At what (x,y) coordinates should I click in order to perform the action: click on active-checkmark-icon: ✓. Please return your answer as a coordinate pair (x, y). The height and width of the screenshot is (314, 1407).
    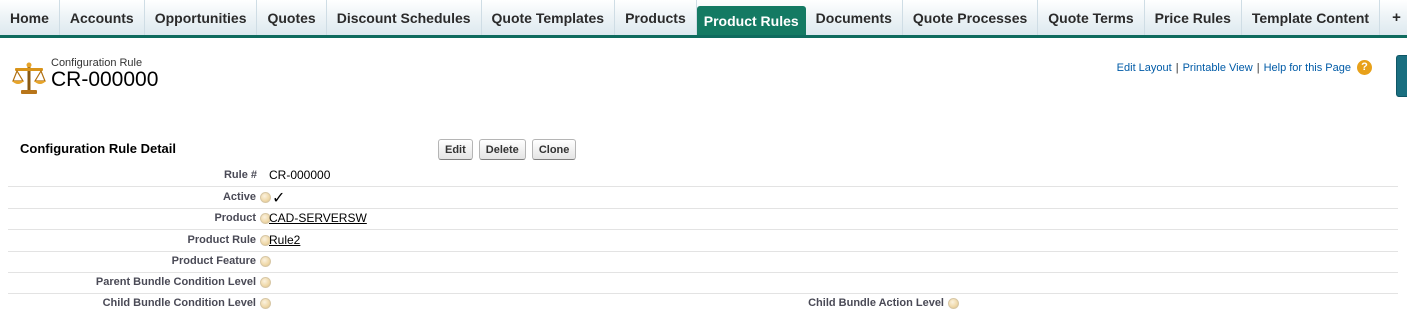
    Looking at the image, I should click on (279, 198).